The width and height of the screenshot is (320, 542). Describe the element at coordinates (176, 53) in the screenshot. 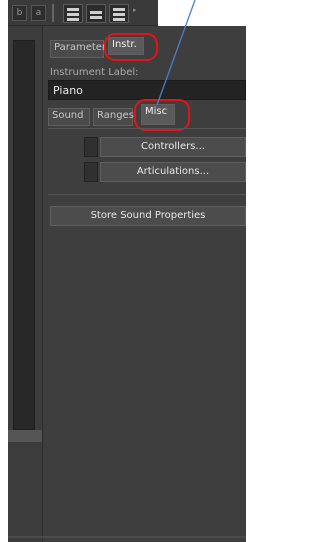

I see `annotation-pointer-line` at that location.